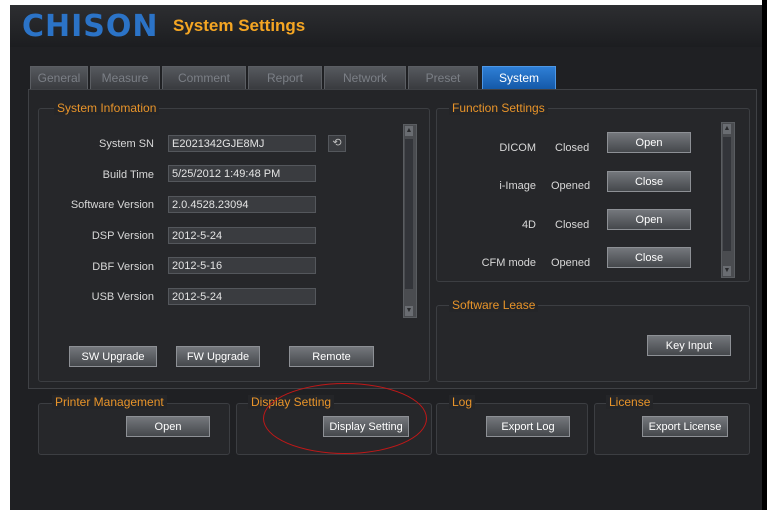  Describe the element at coordinates (90, 26) in the screenshot. I see `chison-logo: CHISON` at that location.